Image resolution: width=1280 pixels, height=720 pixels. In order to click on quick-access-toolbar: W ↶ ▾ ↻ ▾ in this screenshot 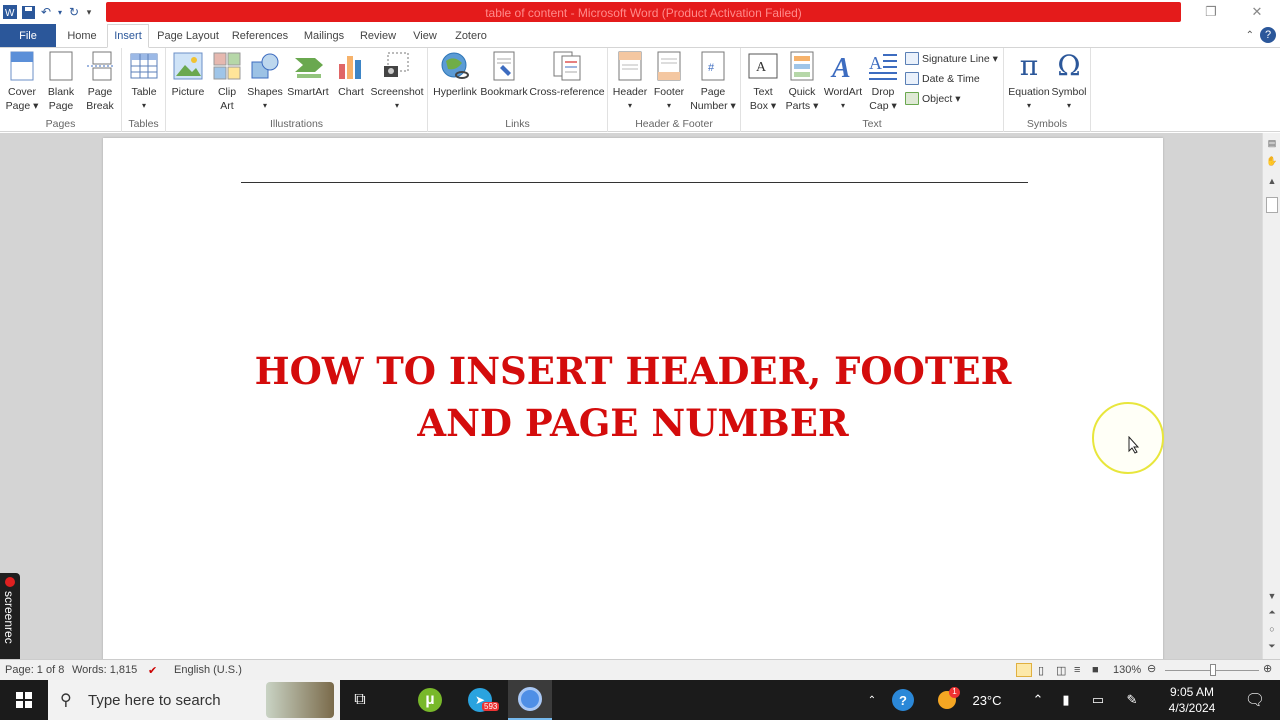, I will do `click(47, 12)`.